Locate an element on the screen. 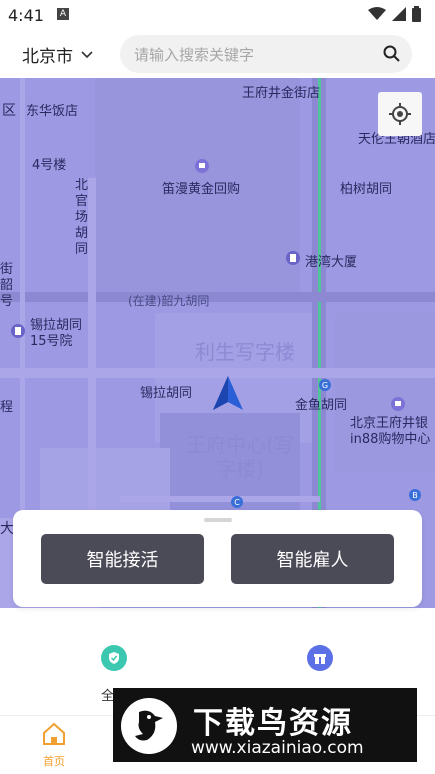 The width and height of the screenshot is (435, 774). watermark-banner: 下载鸟资源 www.xiazainiao.com is located at coordinates (265, 725).